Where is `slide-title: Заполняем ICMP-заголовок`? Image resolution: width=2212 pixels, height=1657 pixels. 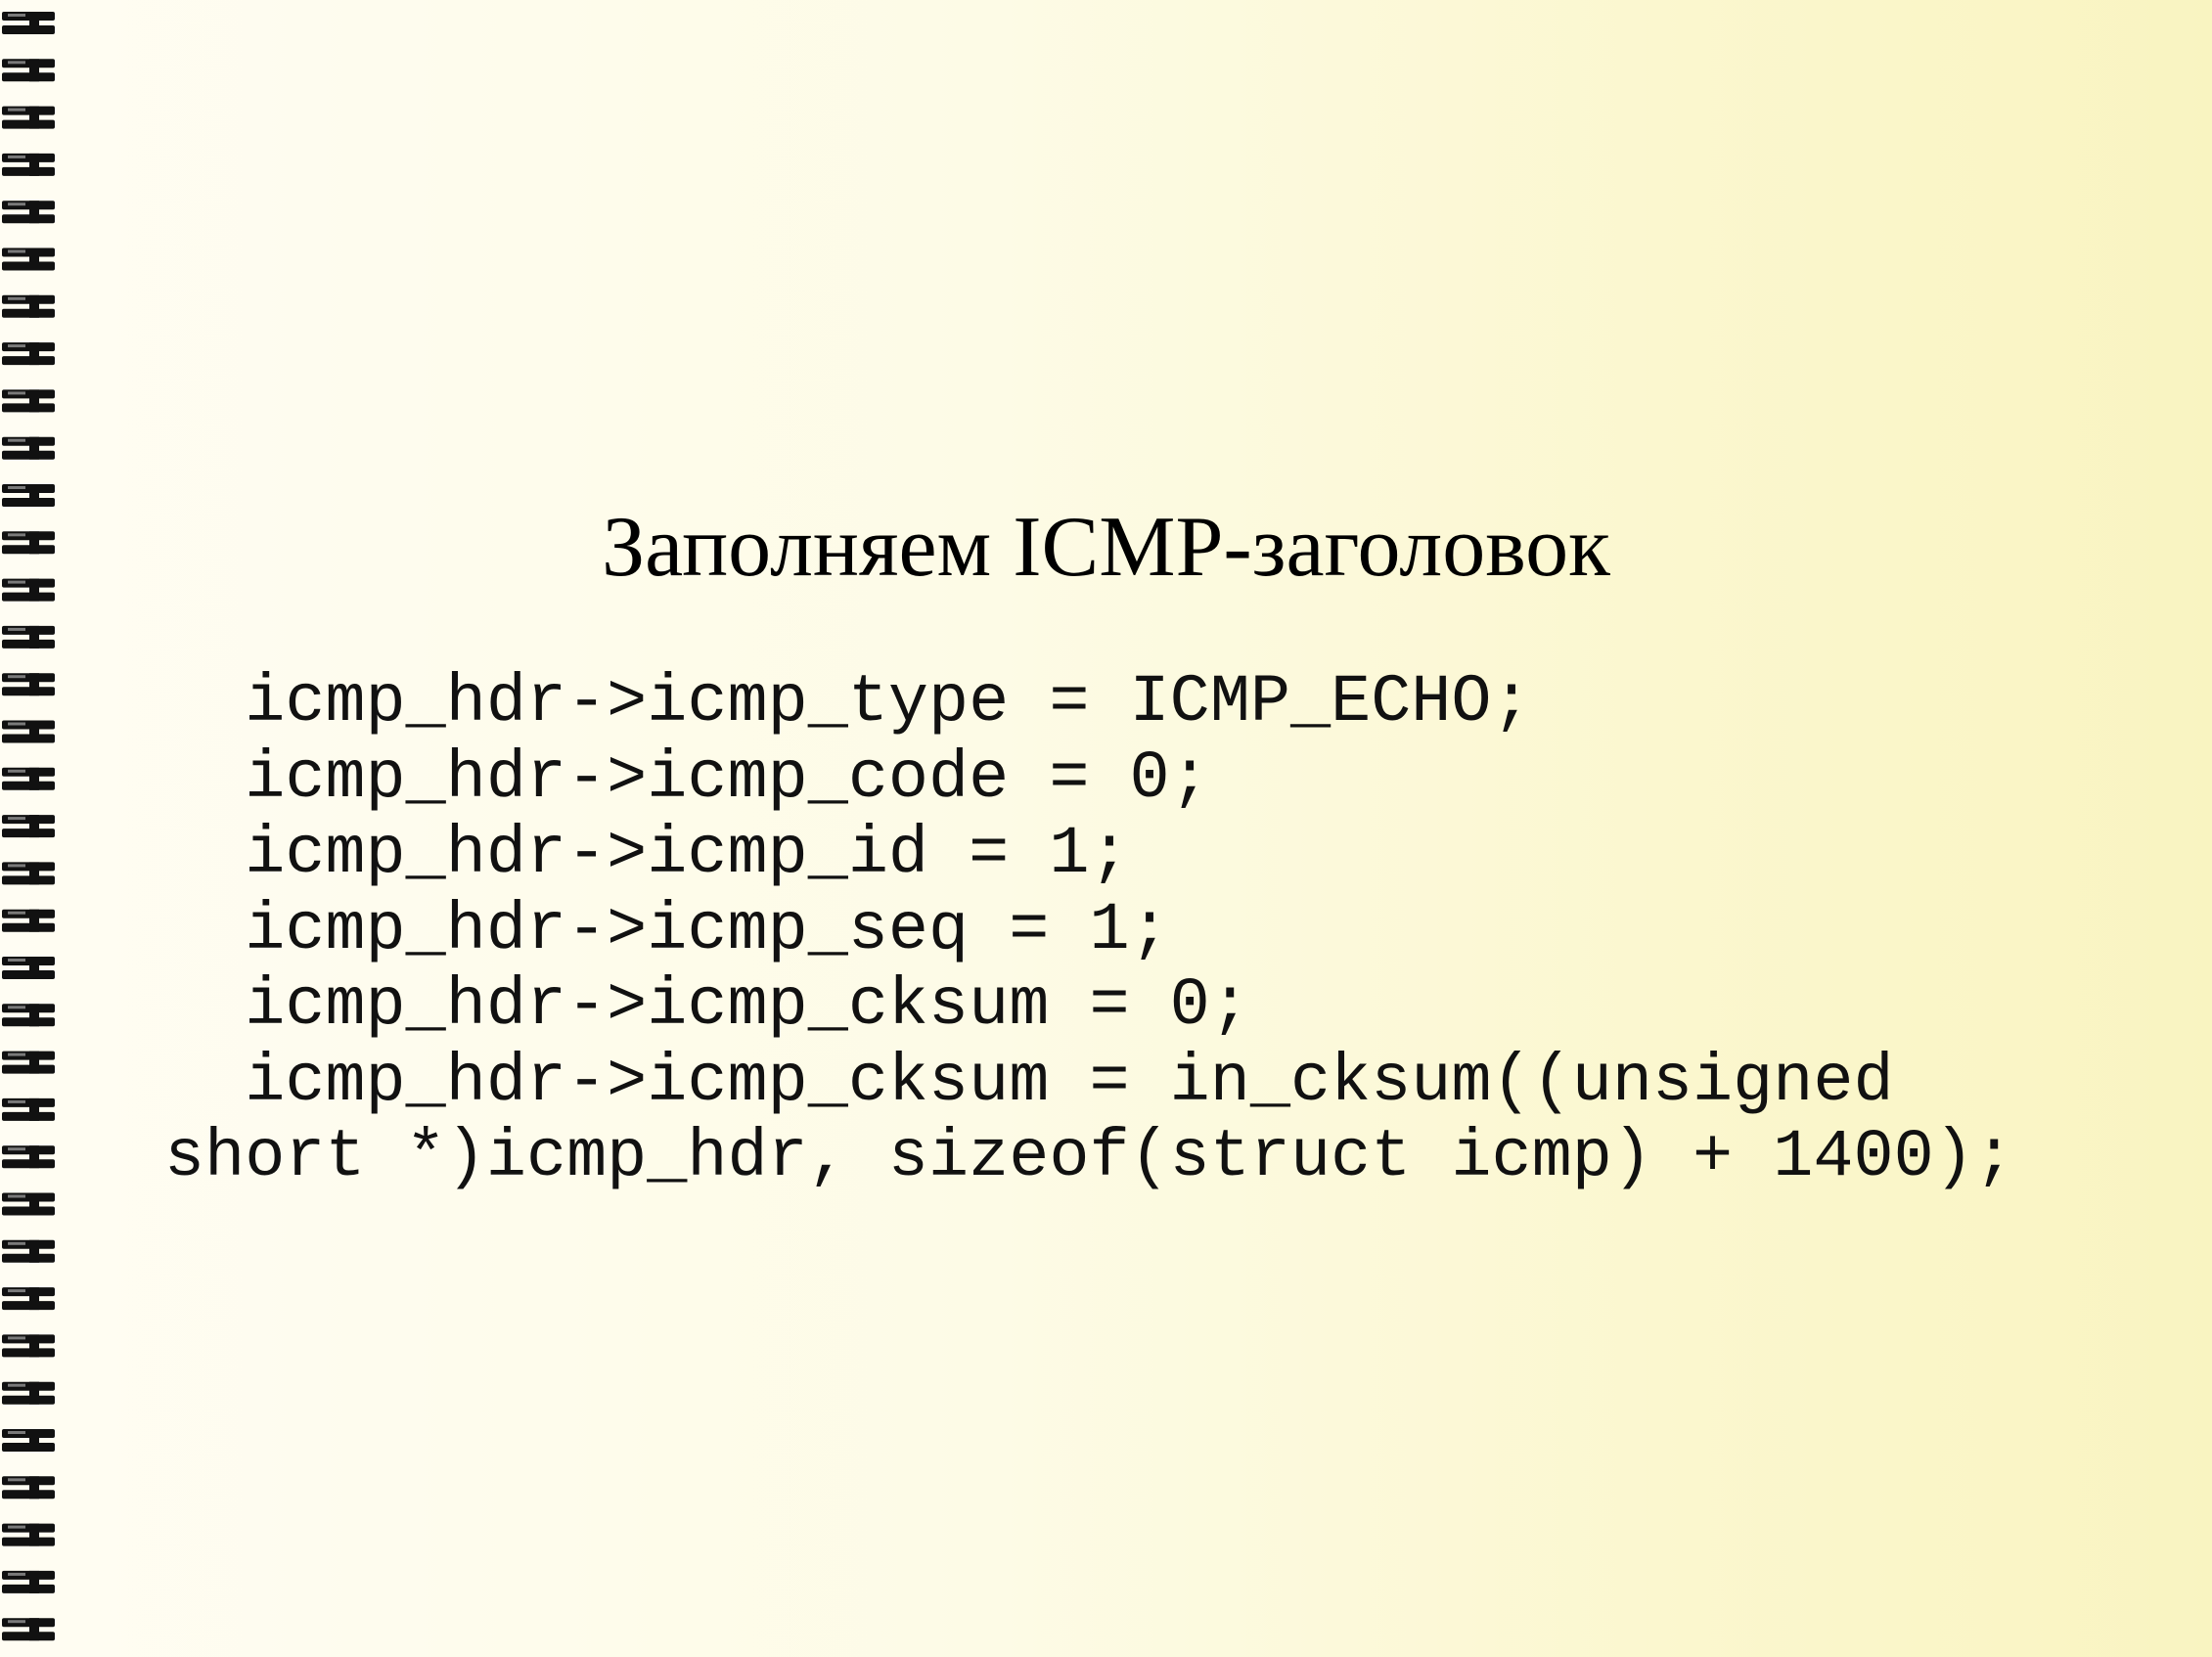
slide-title: Заполняем ICMP-заголовок is located at coordinates (1106, 548).